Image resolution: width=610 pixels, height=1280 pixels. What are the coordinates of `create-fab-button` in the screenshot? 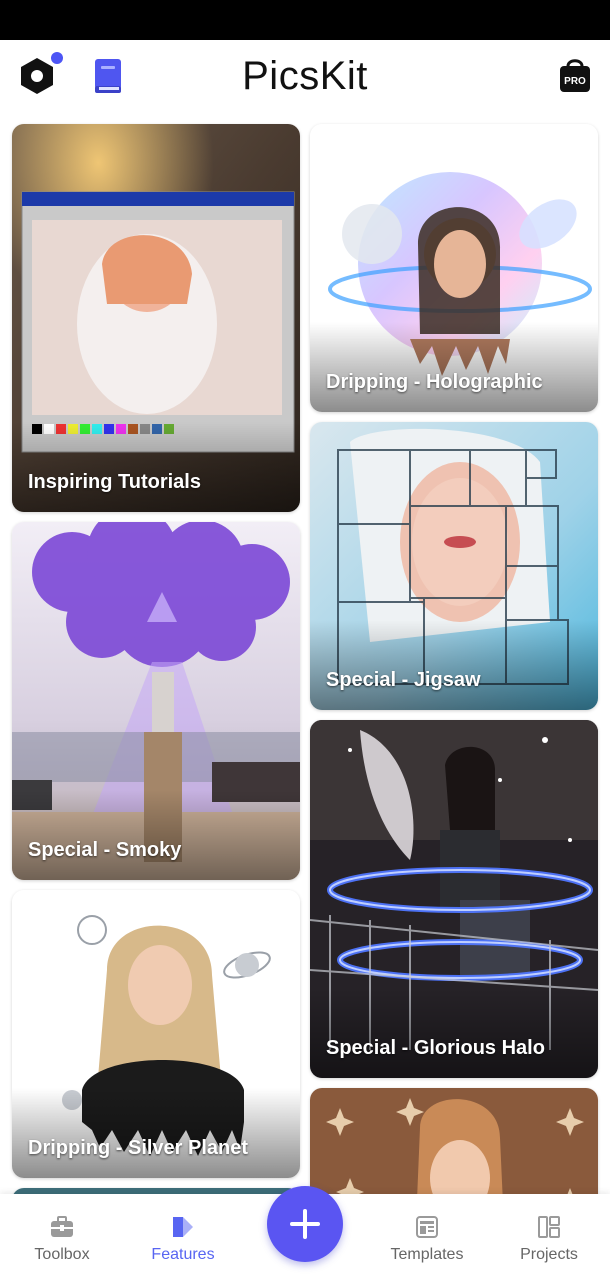 It's located at (305, 1224).